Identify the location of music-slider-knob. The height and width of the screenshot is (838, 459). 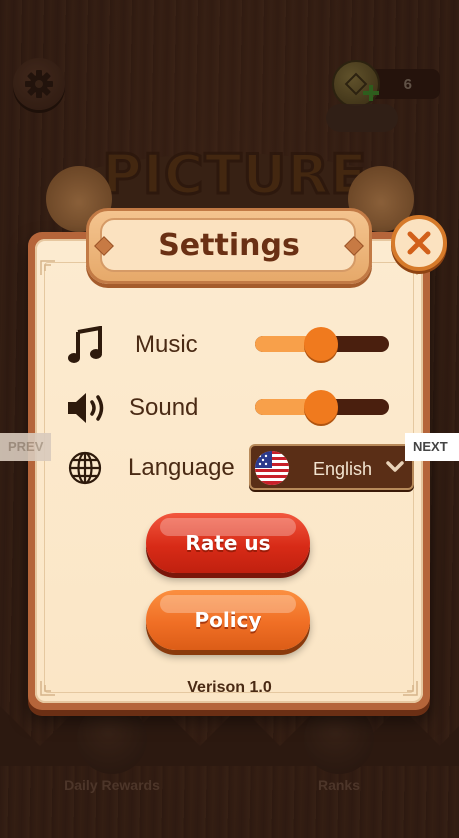
(320, 344).